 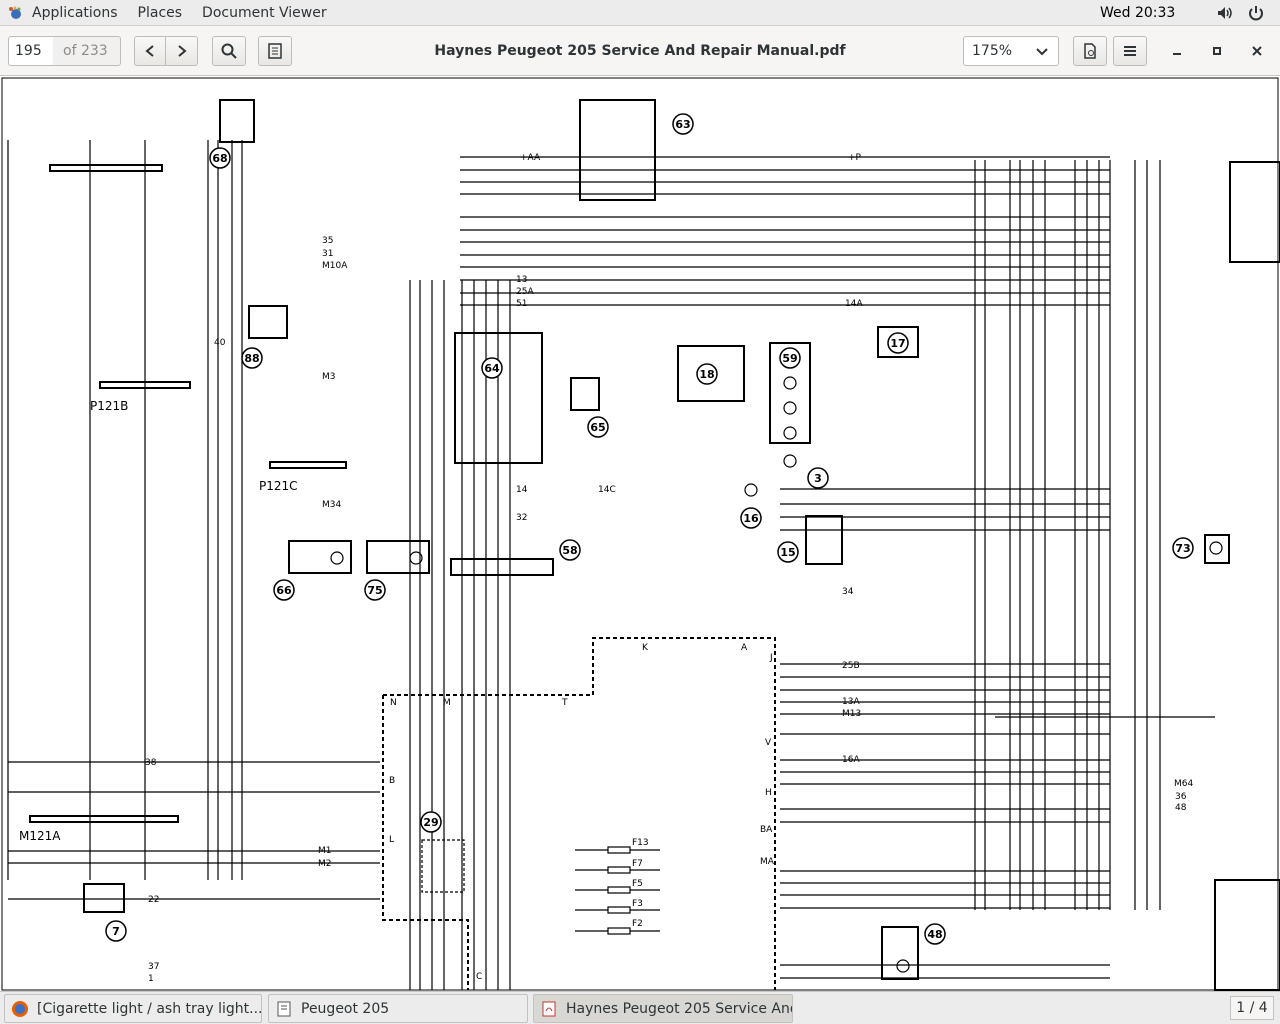 What do you see at coordinates (787, 552) in the screenshot?
I see `component-number: 15` at bounding box center [787, 552].